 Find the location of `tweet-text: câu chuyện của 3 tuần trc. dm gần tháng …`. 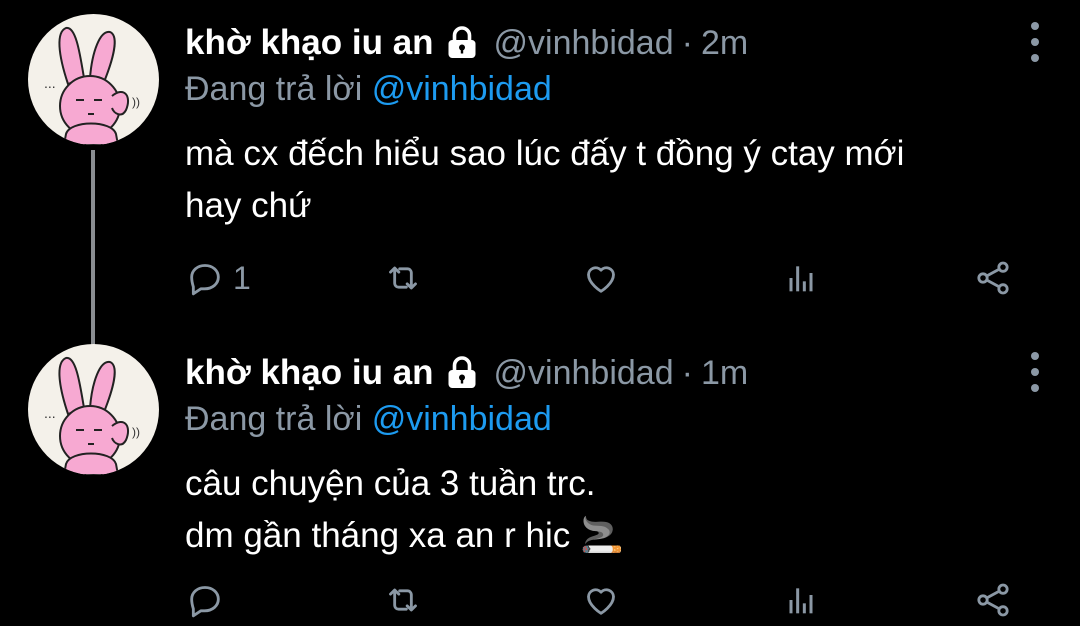

tweet-text: câu chuyện của 3 tuần trc. dm gần tháng … is located at coordinates (615, 510).